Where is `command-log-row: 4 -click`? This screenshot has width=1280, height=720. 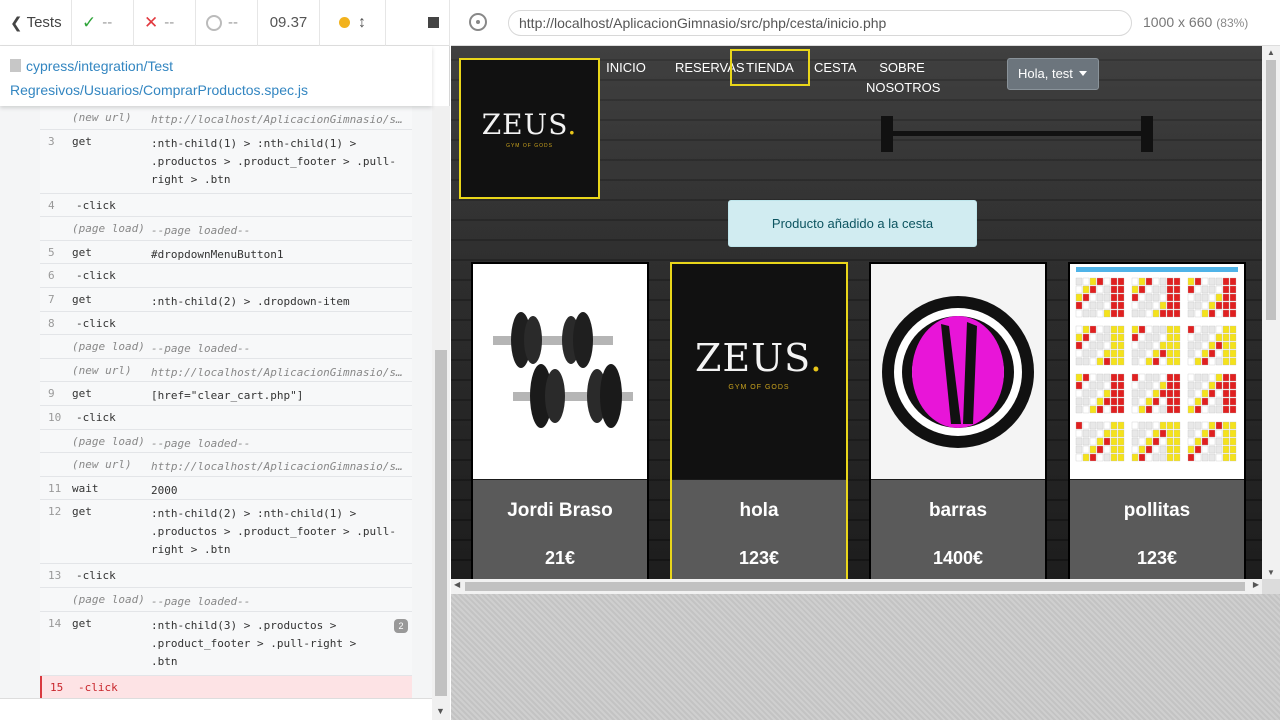 command-log-row: 4 -click is located at coordinates (226, 205).